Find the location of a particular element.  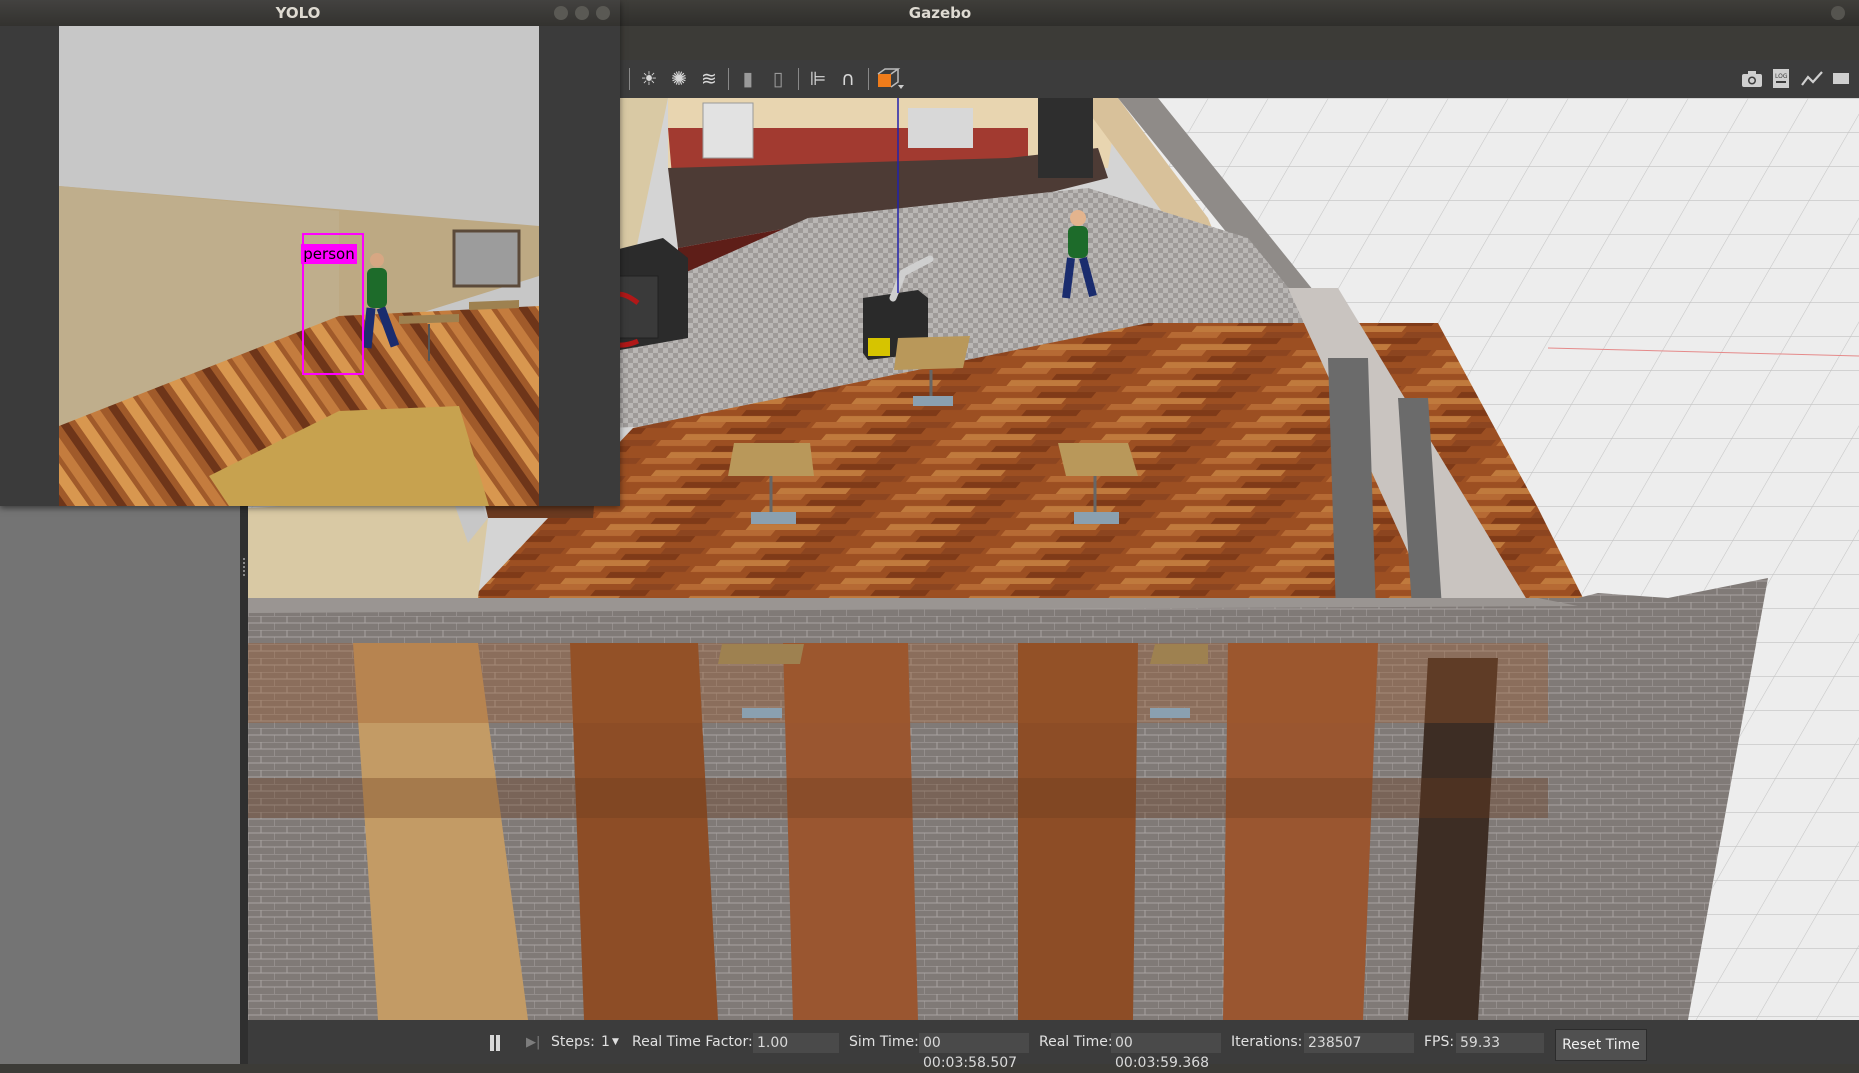

minimize-button is located at coordinates (561, 13).